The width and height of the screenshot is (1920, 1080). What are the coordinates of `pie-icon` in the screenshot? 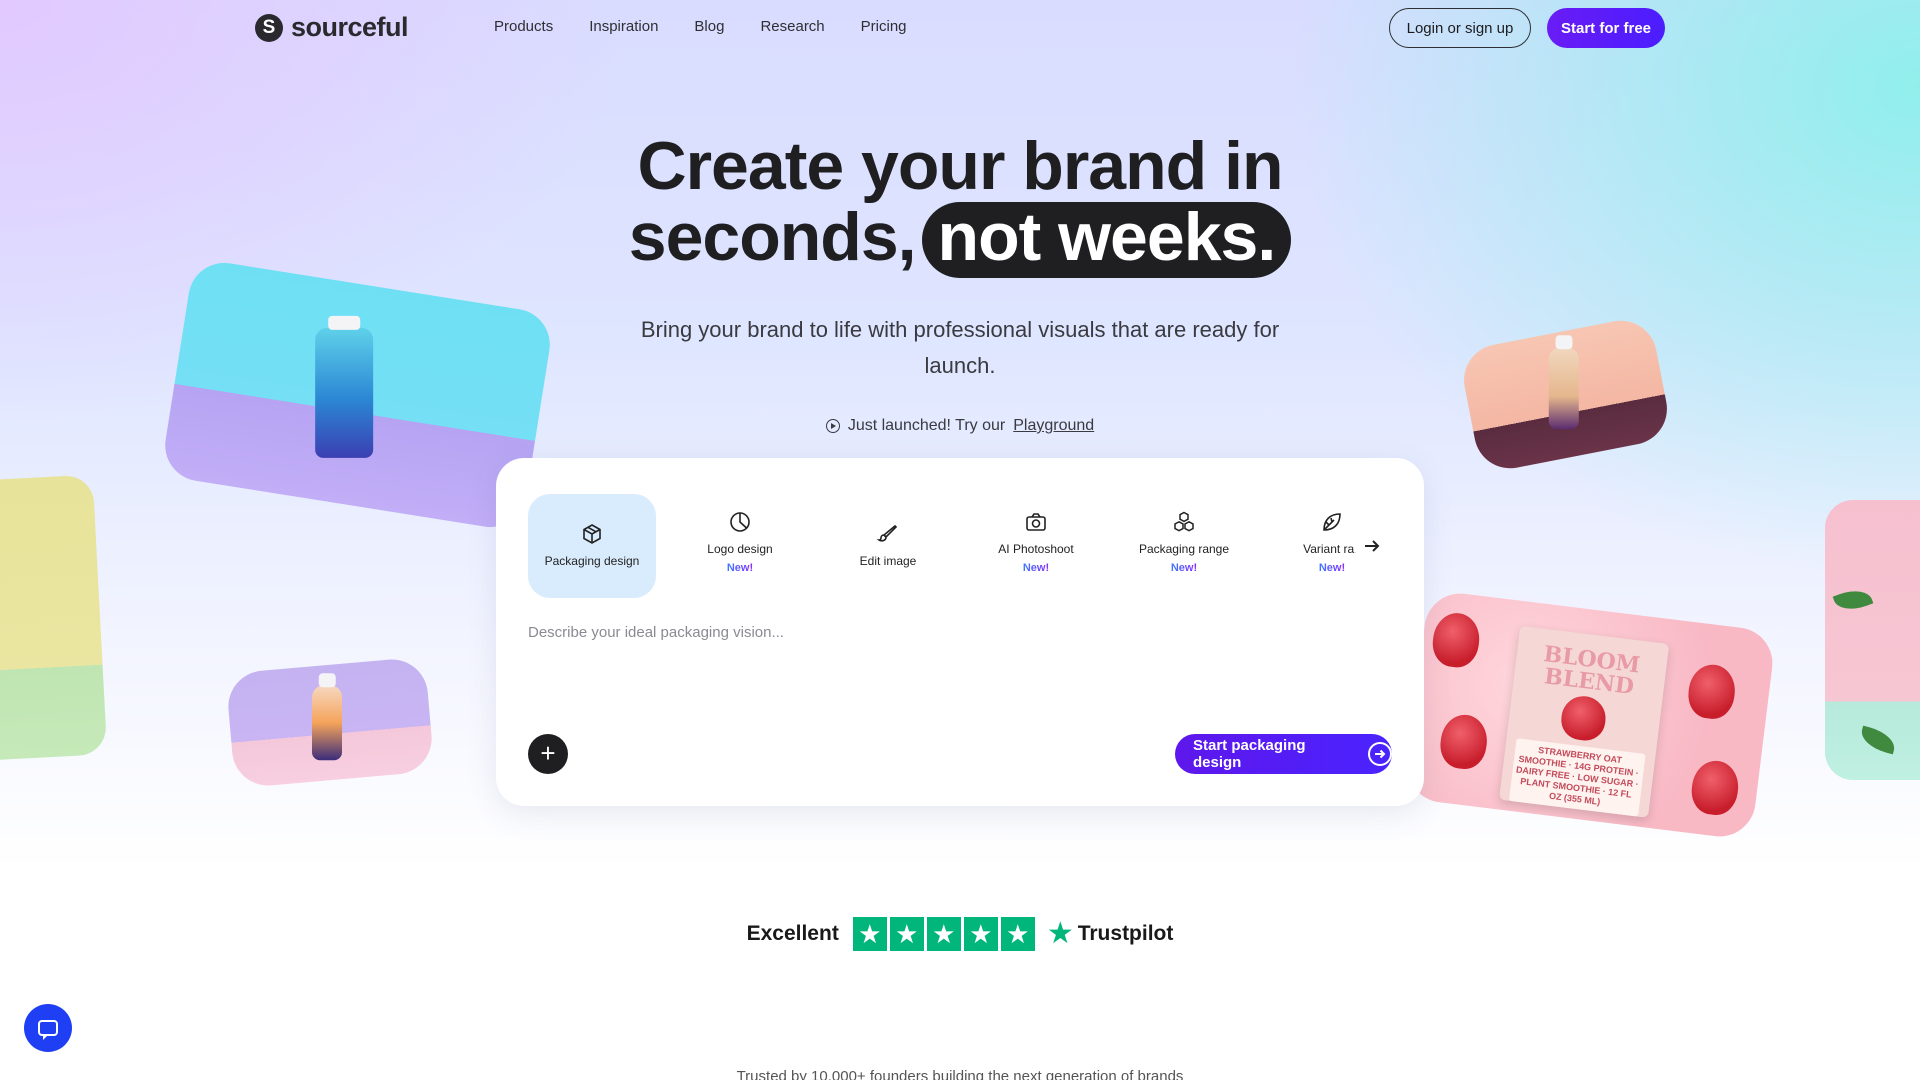 It's located at (740, 522).